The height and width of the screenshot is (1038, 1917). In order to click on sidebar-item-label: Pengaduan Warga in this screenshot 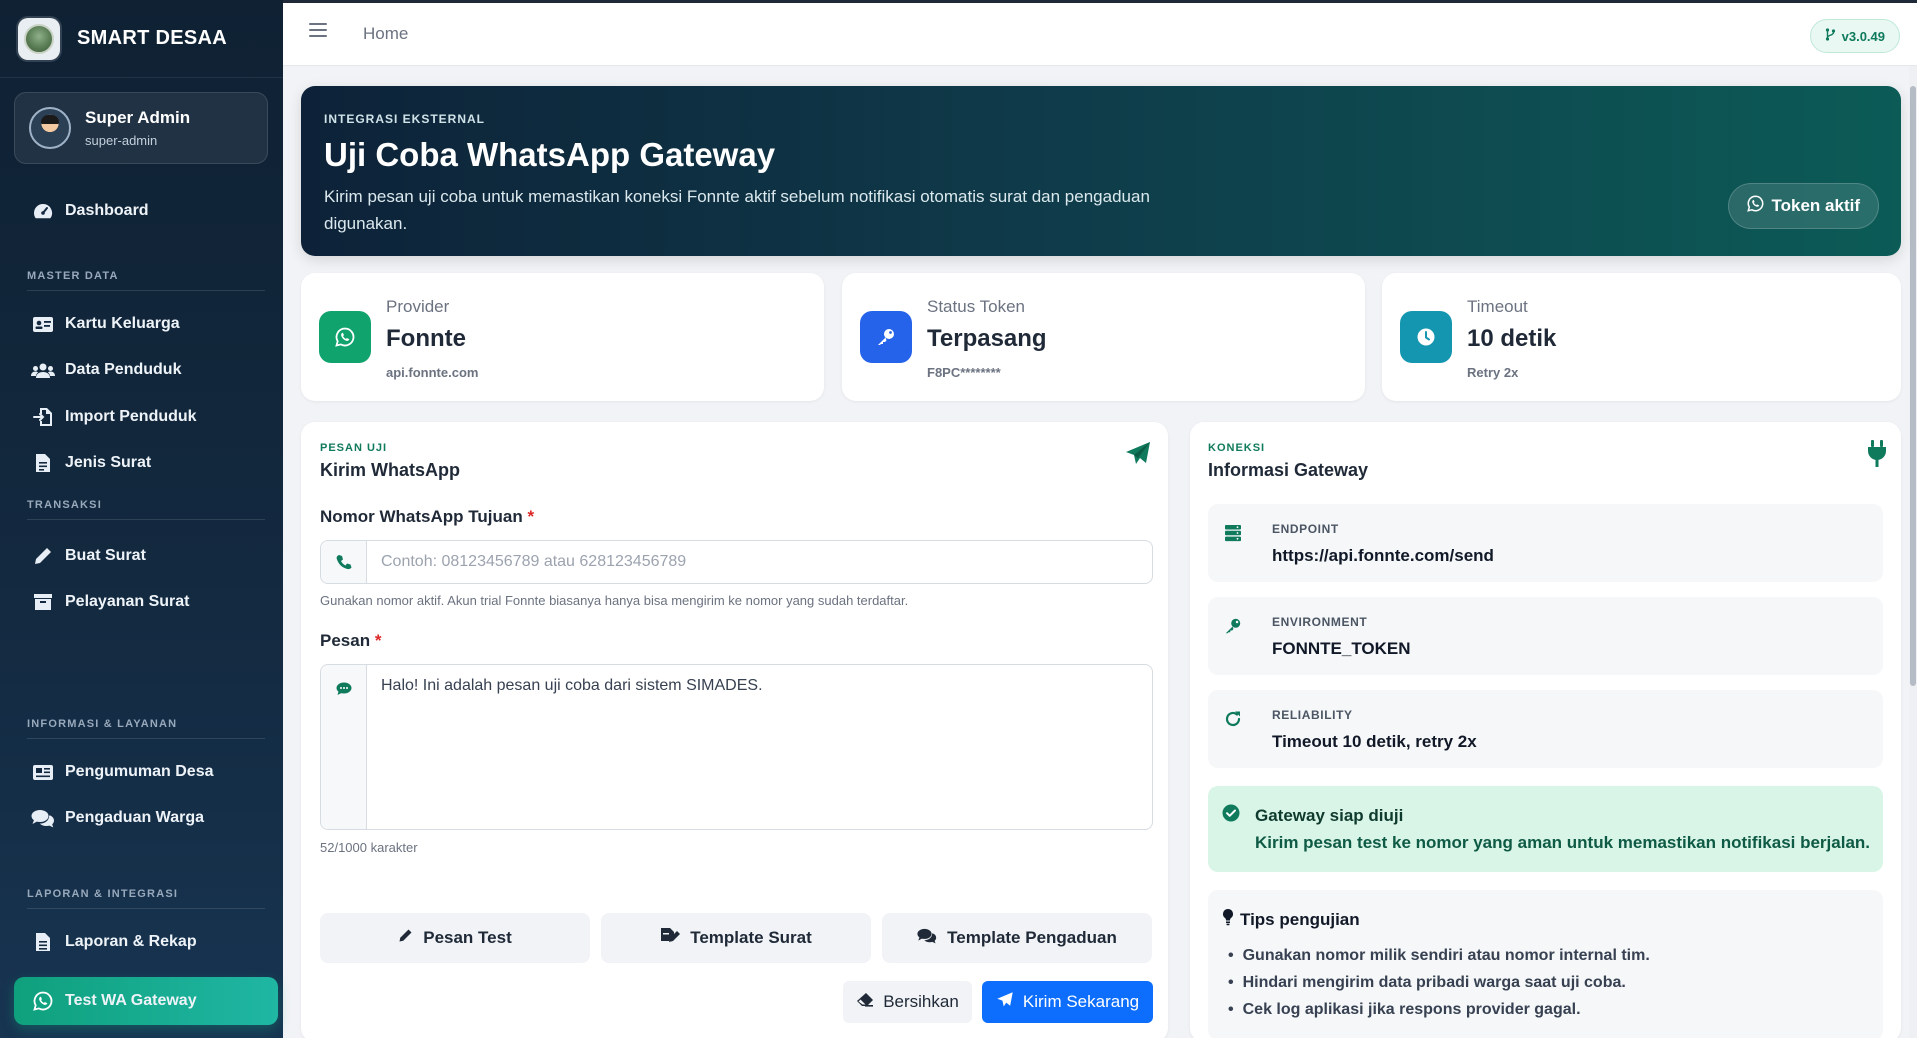, I will do `click(134, 817)`.